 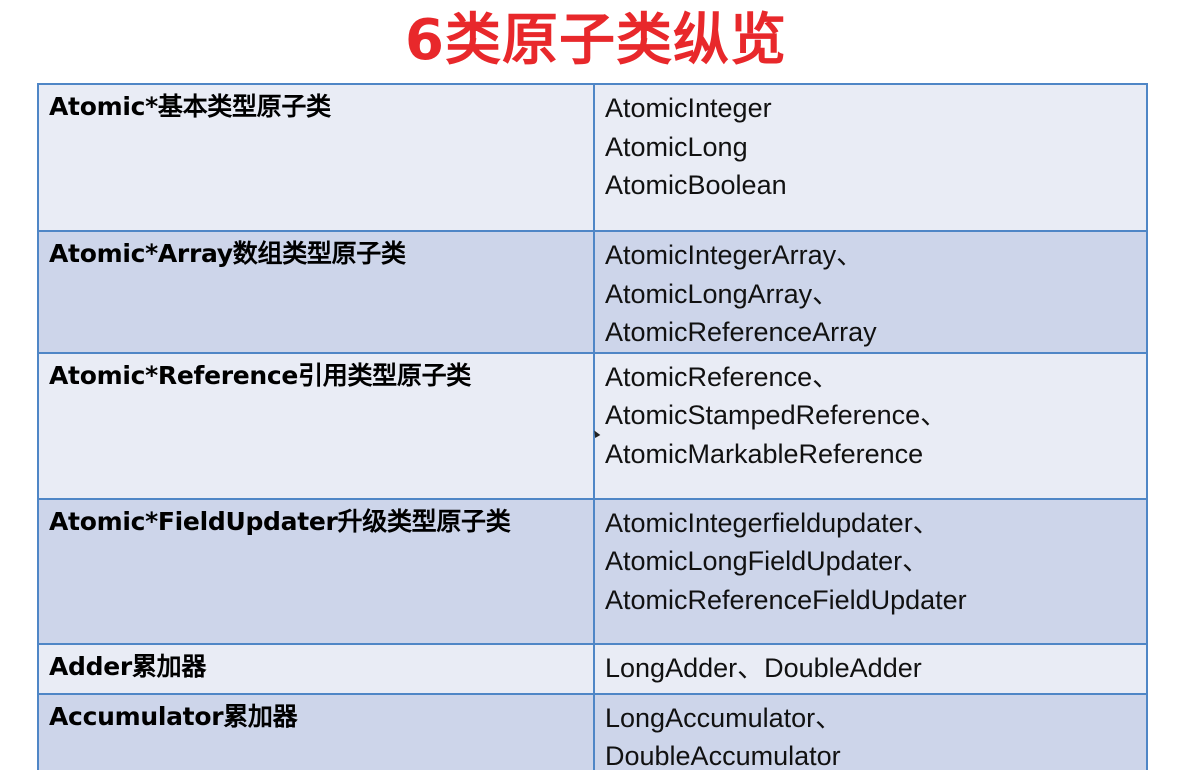 What do you see at coordinates (722, 376) in the screenshot?
I see `class-name: AtomicReference、` at bounding box center [722, 376].